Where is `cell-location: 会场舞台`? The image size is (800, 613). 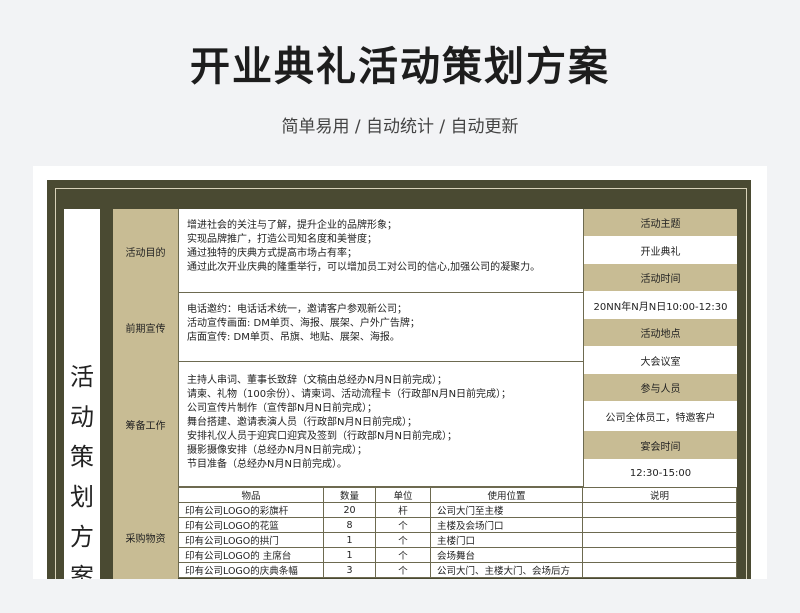
cell-location: 会场舞台 is located at coordinates (506, 555).